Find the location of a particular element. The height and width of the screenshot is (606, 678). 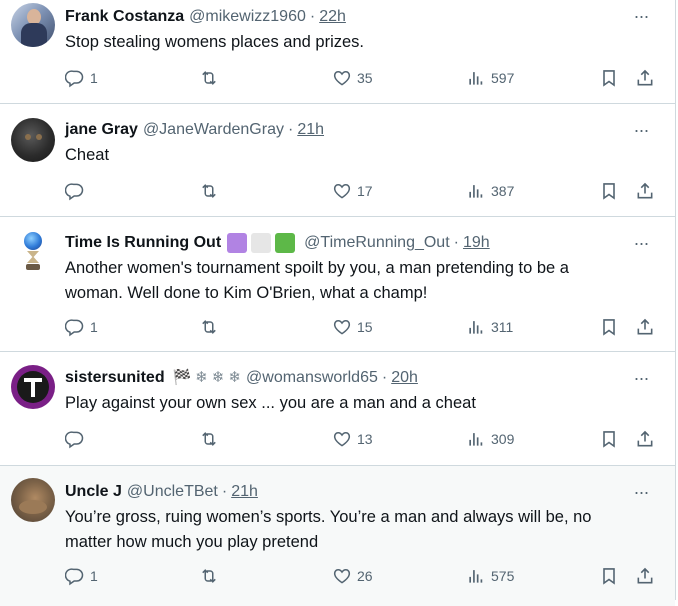

author-handle: @UncleTBet is located at coordinates (172, 492).